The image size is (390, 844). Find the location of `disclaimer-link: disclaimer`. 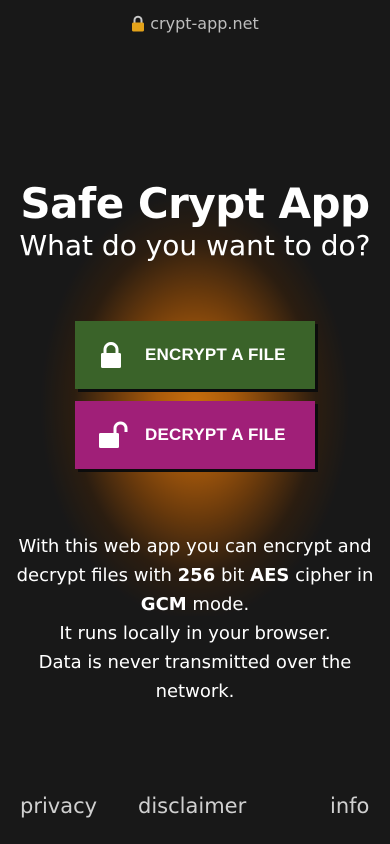

disclaimer-link: disclaimer is located at coordinates (192, 806).